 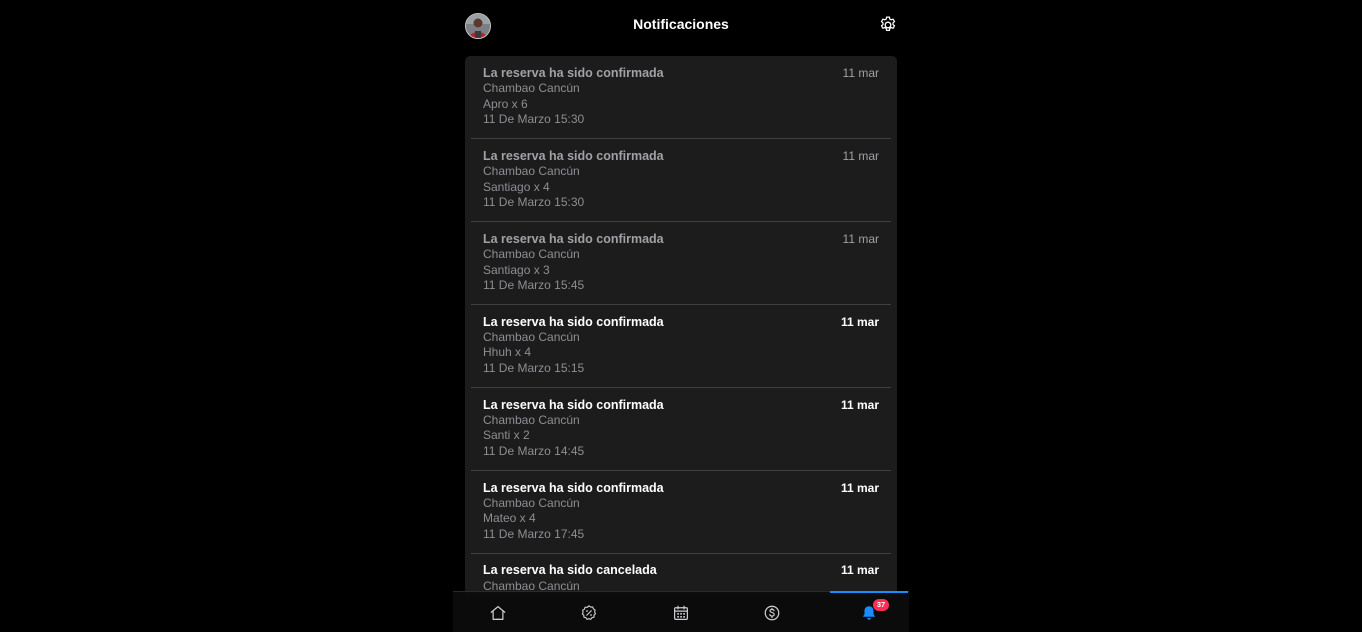 I want to click on page-title: Notificaciones, so click(x=681, y=24).